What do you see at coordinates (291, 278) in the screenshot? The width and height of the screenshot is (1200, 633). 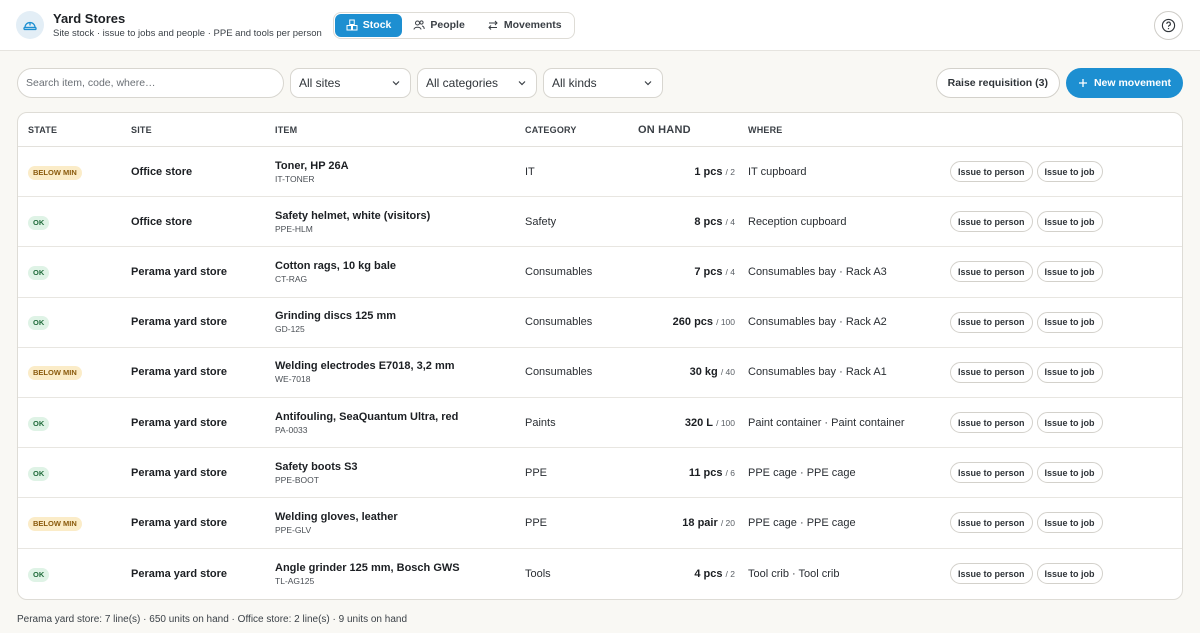 I see `item-code: CT-RAG` at bounding box center [291, 278].